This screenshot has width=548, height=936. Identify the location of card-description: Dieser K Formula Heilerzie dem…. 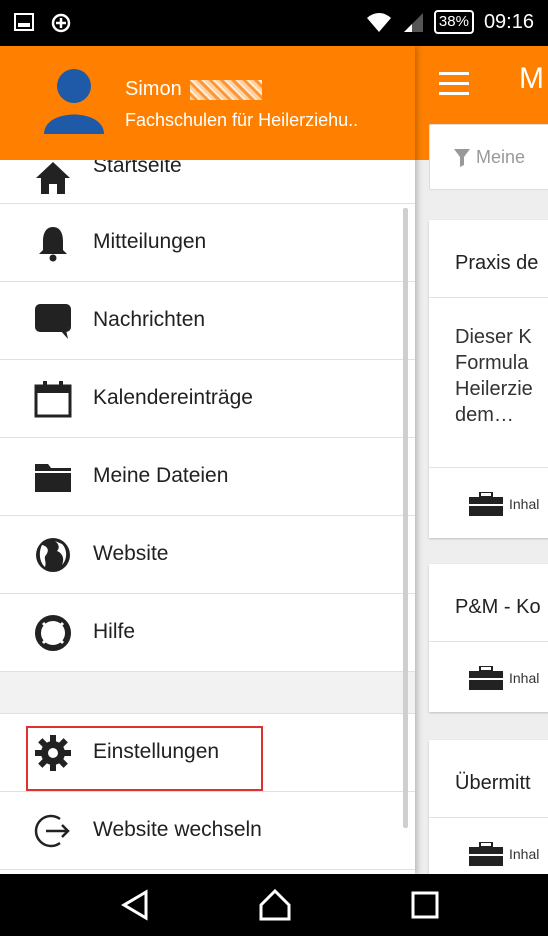
(488, 383).